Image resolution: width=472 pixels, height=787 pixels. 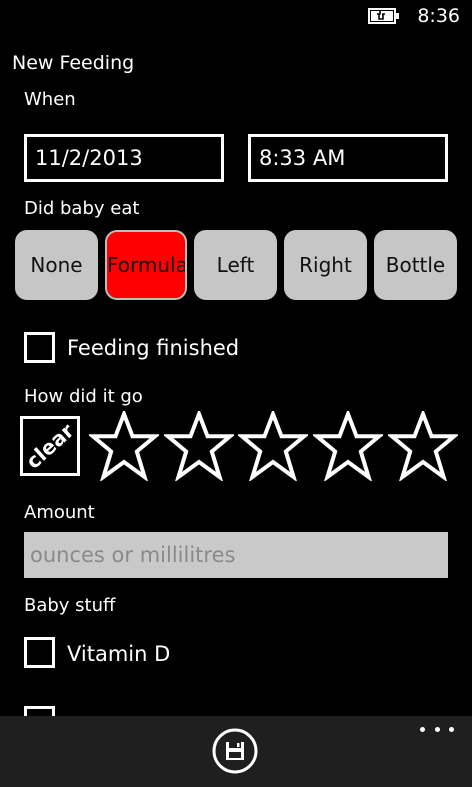 What do you see at coordinates (236, 16) in the screenshot?
I see `status-bar: 8:36` at bounding box center [236, 16].